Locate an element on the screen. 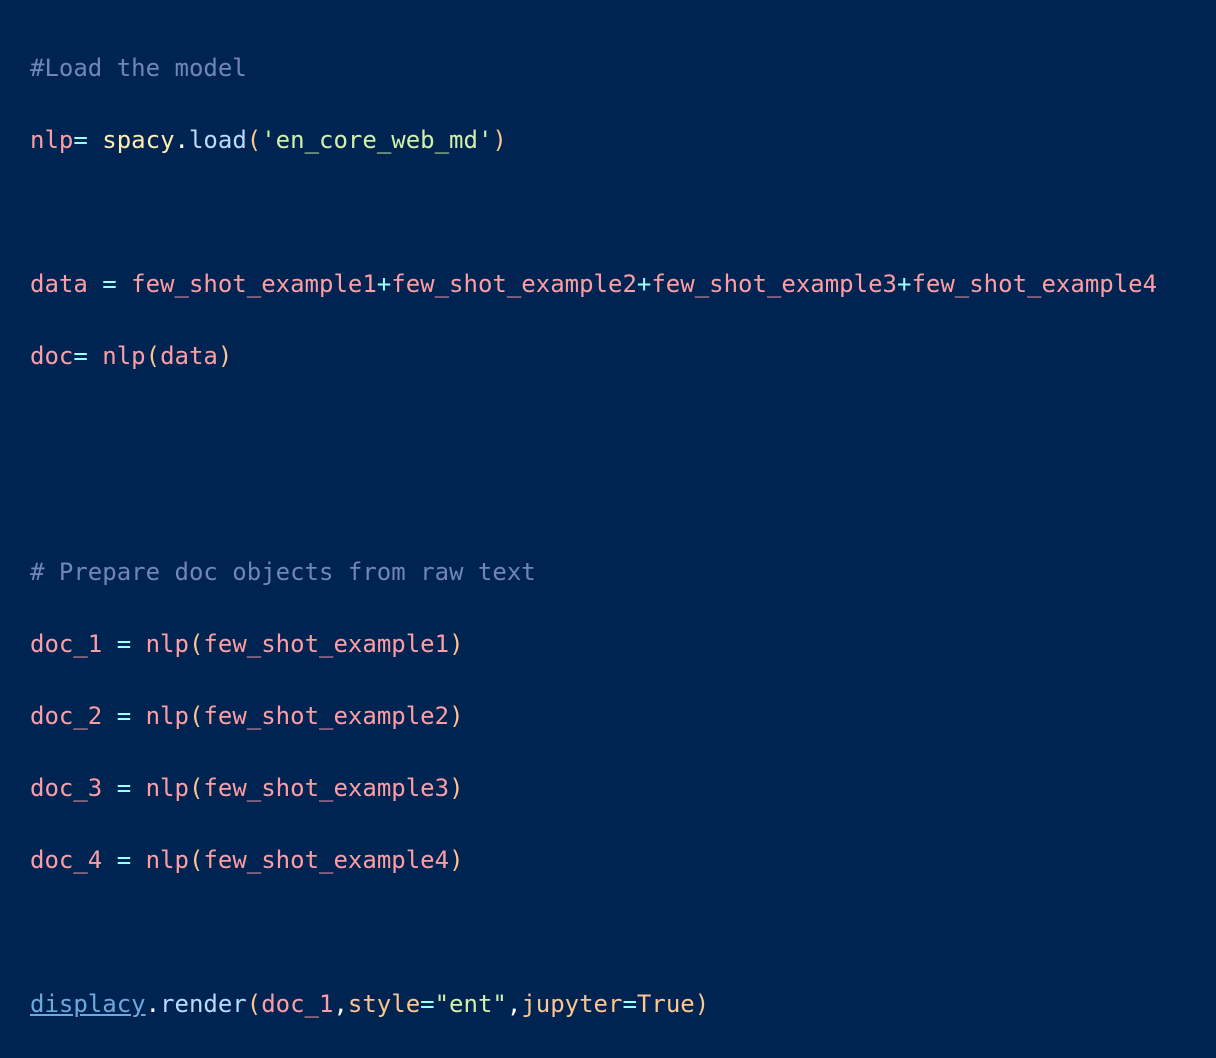  code-line-11: doc_3 = nlp(few_shot_example3) is located at coordinates (623, 788).